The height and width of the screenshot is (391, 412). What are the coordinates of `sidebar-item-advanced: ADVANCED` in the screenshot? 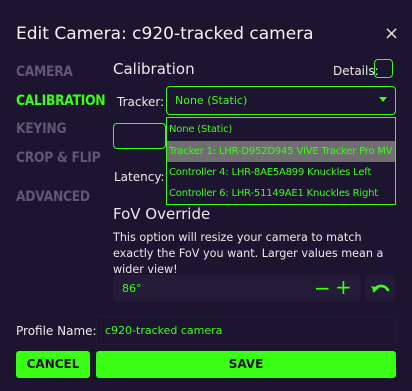 It's located at (53, 197).